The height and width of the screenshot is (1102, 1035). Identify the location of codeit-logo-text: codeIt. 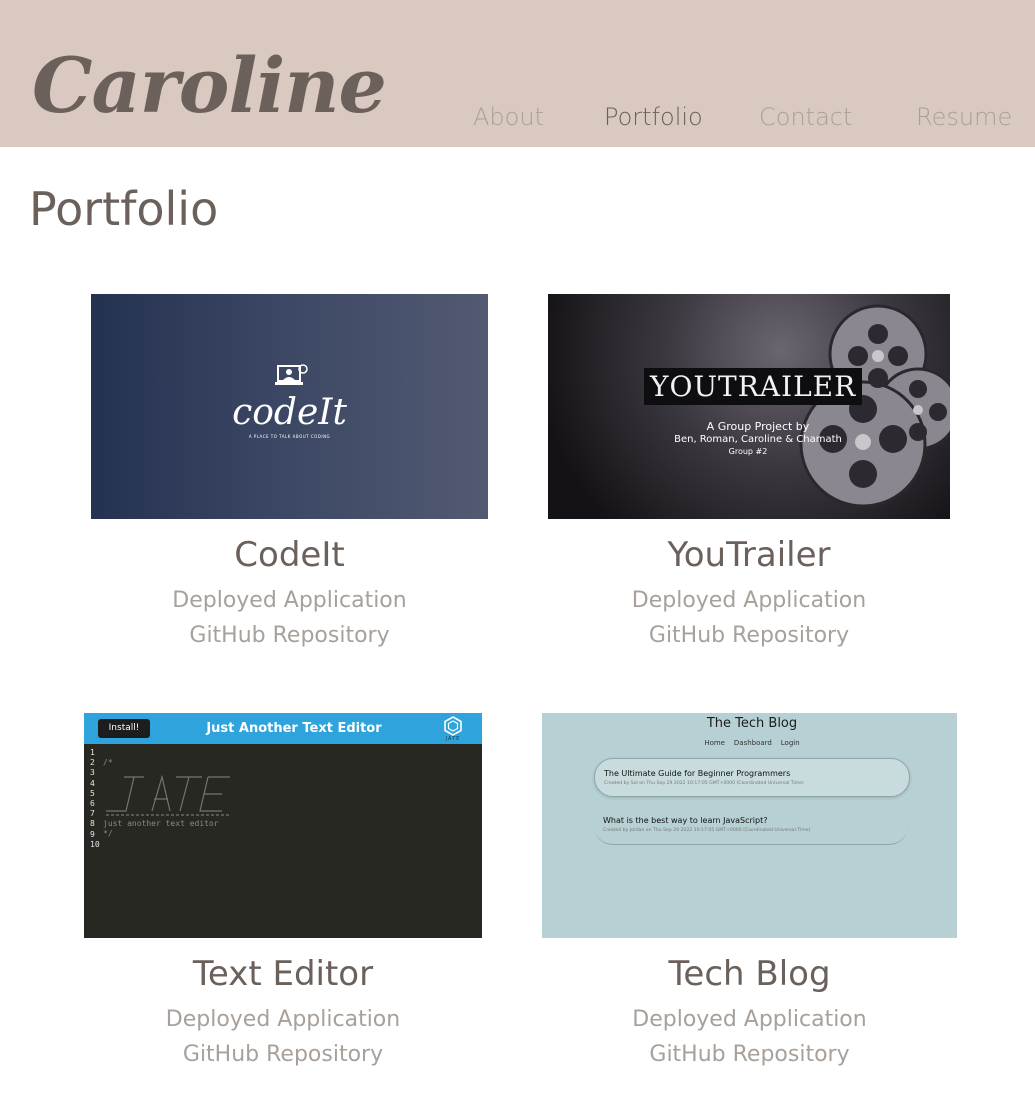
(289, 412).